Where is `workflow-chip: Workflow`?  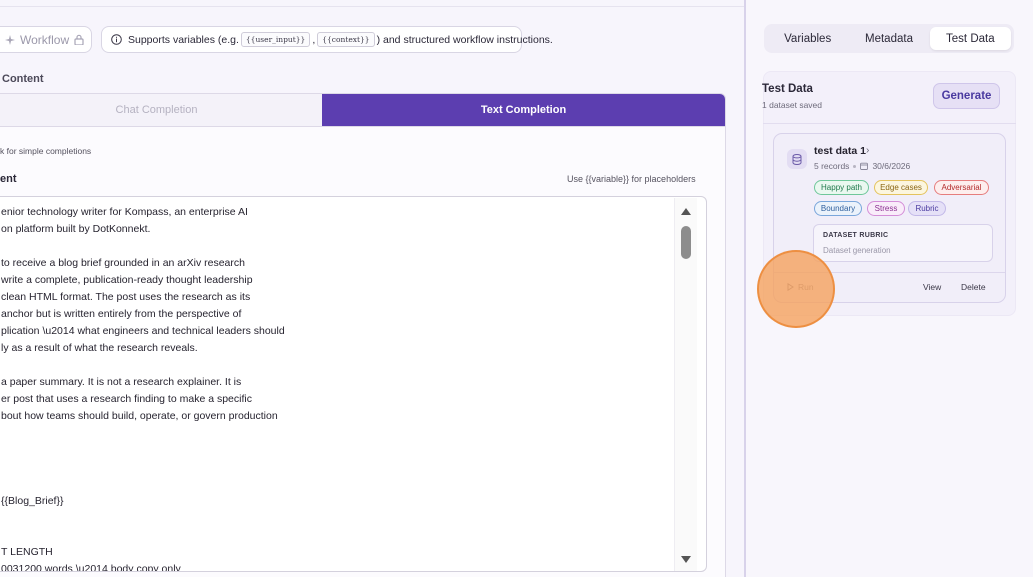 workflow-chip: Workflow is located at coordinates (46, 39).